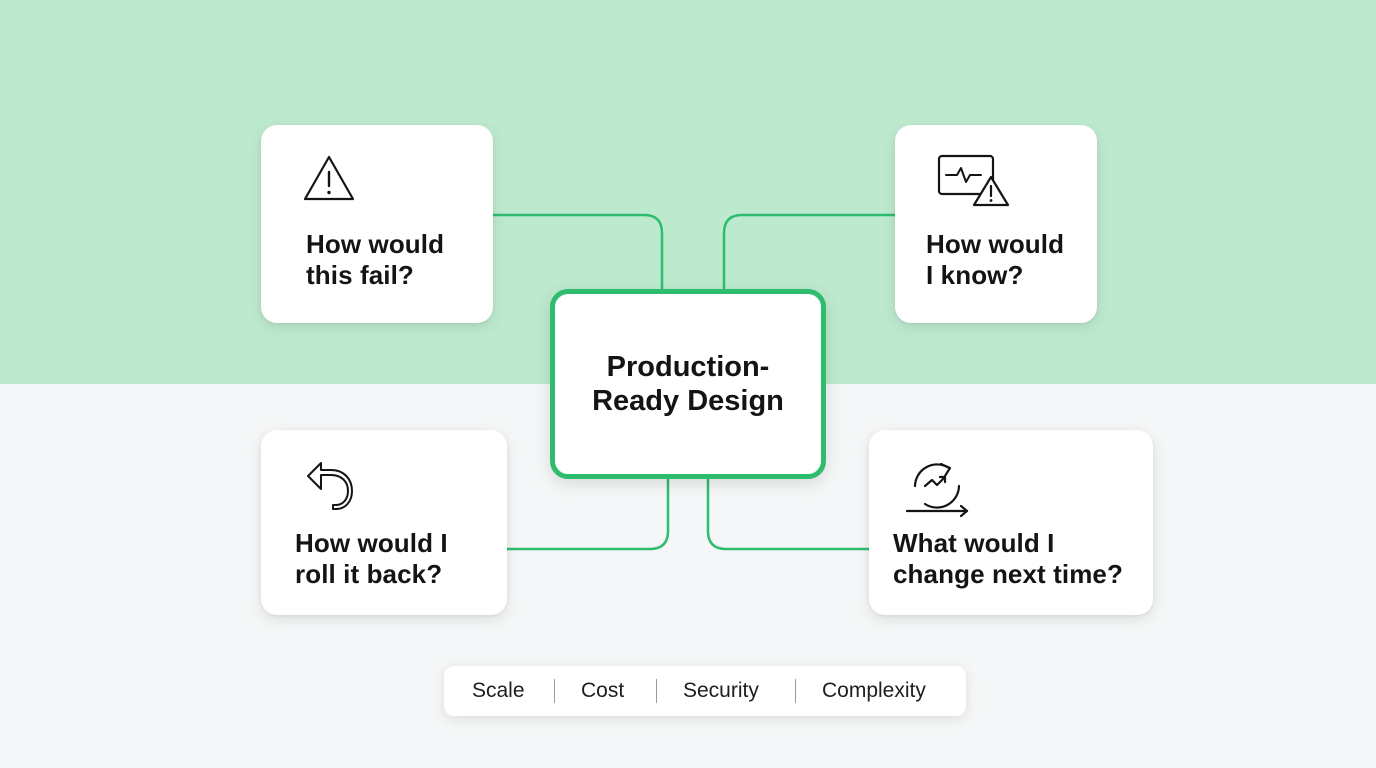 Image resolution: width=1376 pixels, height=768 pixels. I want to click on question-text-know: How would I know?, so click(995, 259).